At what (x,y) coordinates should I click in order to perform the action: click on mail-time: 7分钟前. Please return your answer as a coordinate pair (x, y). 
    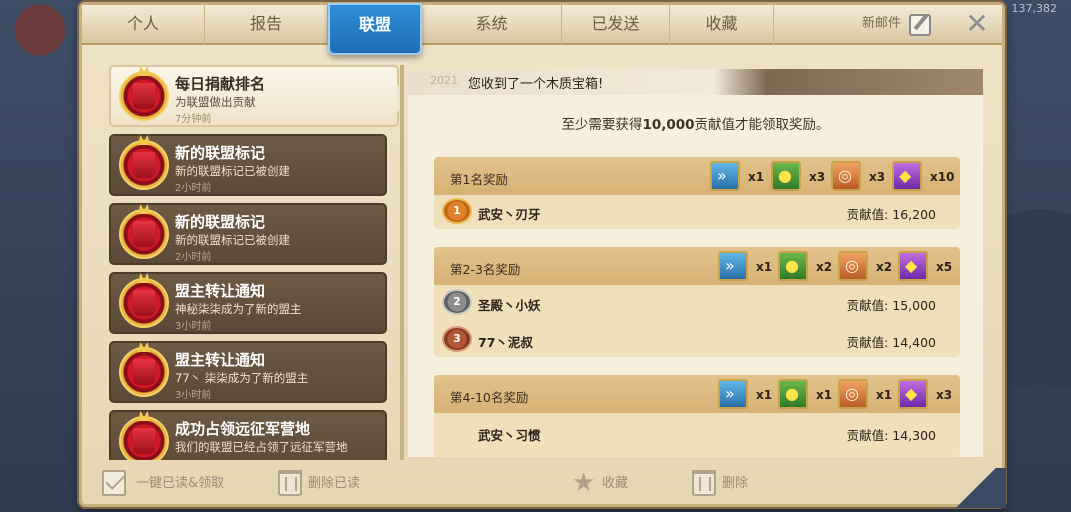
    Looking at the image, I should click on (193, 119).